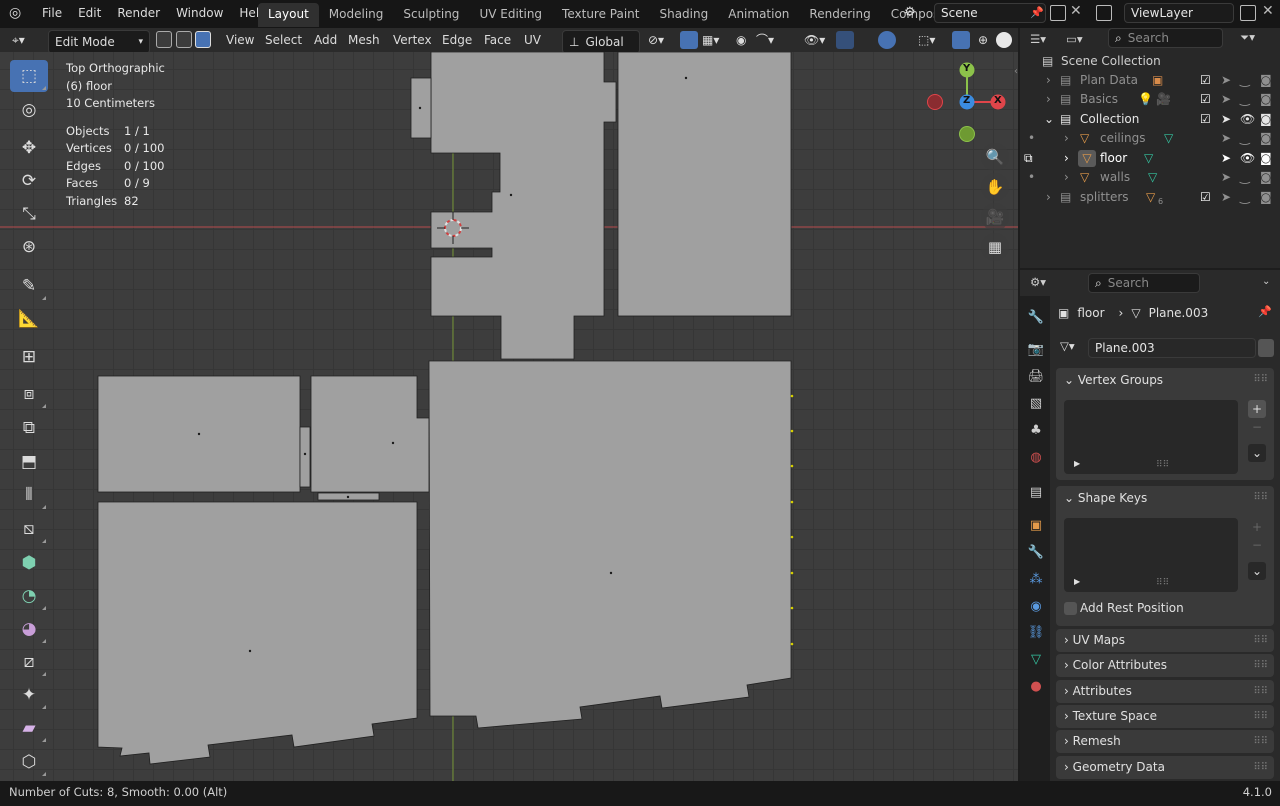  What do you see at coordinates (1257, 527) in the screenshot?
I see `add-shape-key-button: +` at bounding box center [1257, 527].